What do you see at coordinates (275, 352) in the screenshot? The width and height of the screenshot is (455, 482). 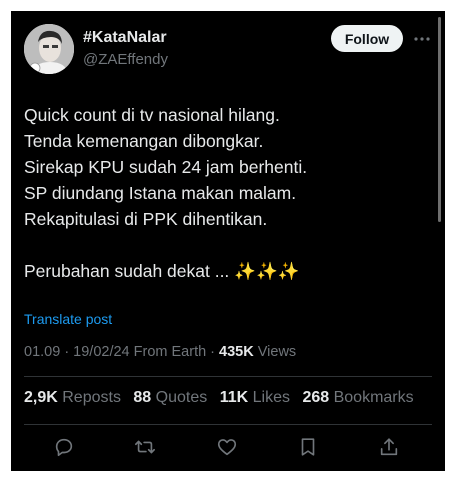 I see `views-label: Views` at bounding box center [275, 352].